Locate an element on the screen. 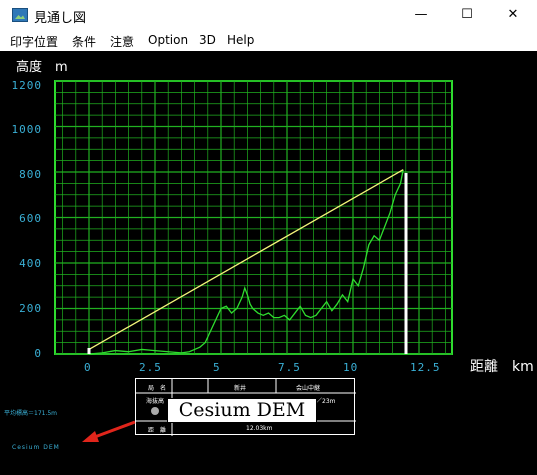 This screenshot has width=537, height=475. antenna-icon is located at coordinates (155, 411).